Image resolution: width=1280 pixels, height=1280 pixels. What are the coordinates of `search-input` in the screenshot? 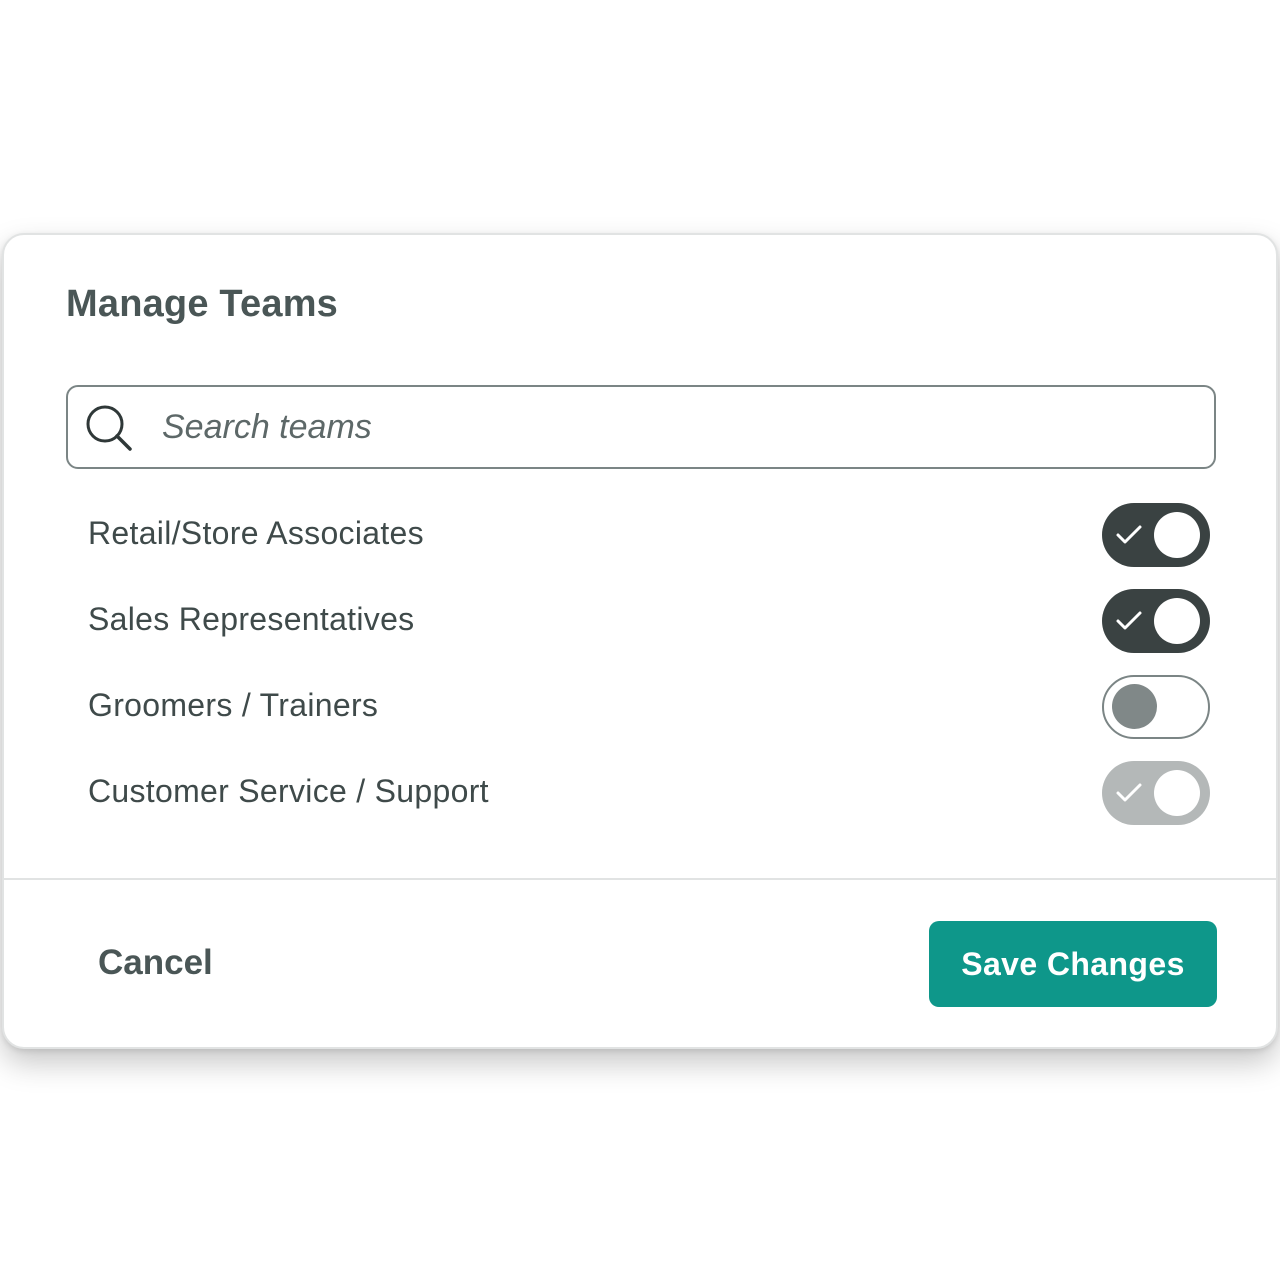 It's located at (677, 427).